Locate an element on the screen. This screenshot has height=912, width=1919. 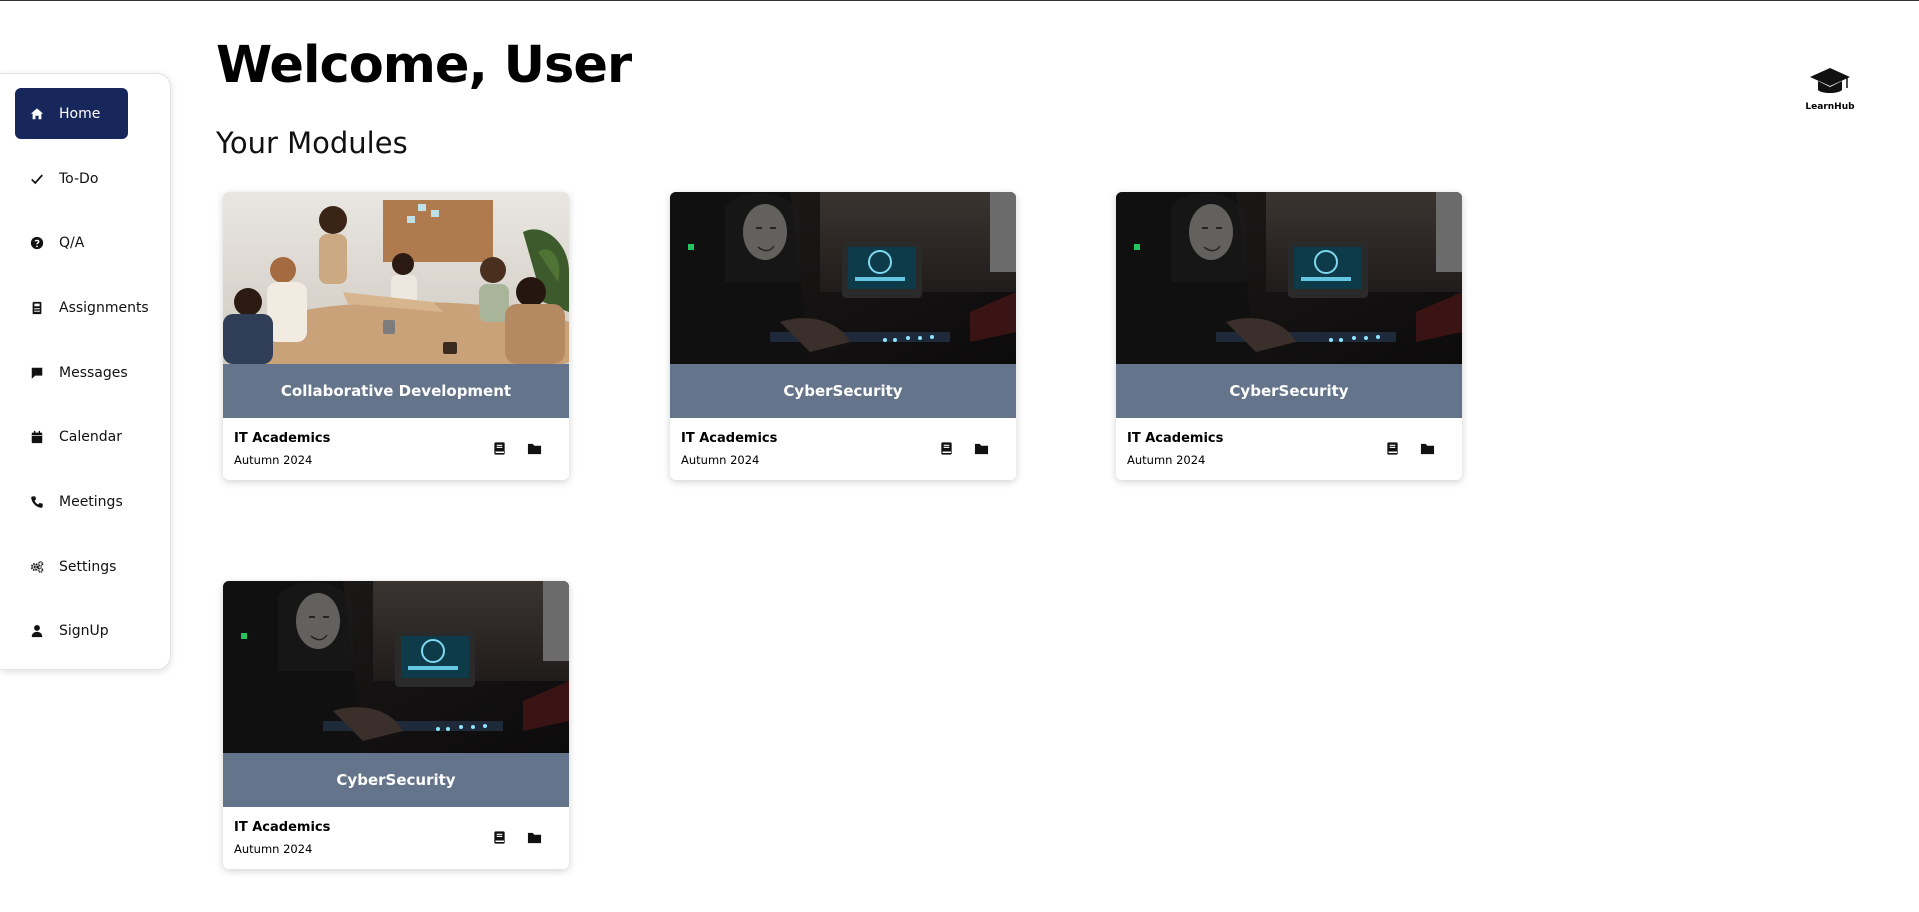
question-circle-icon is located at coordinates (37, 243).